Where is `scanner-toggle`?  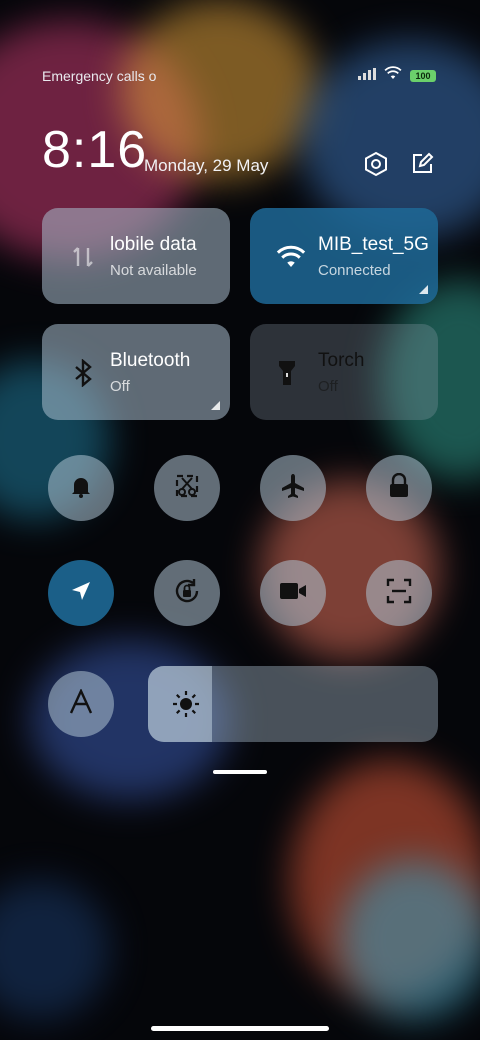 scanner-toggle is located at coordinates (399, 593).